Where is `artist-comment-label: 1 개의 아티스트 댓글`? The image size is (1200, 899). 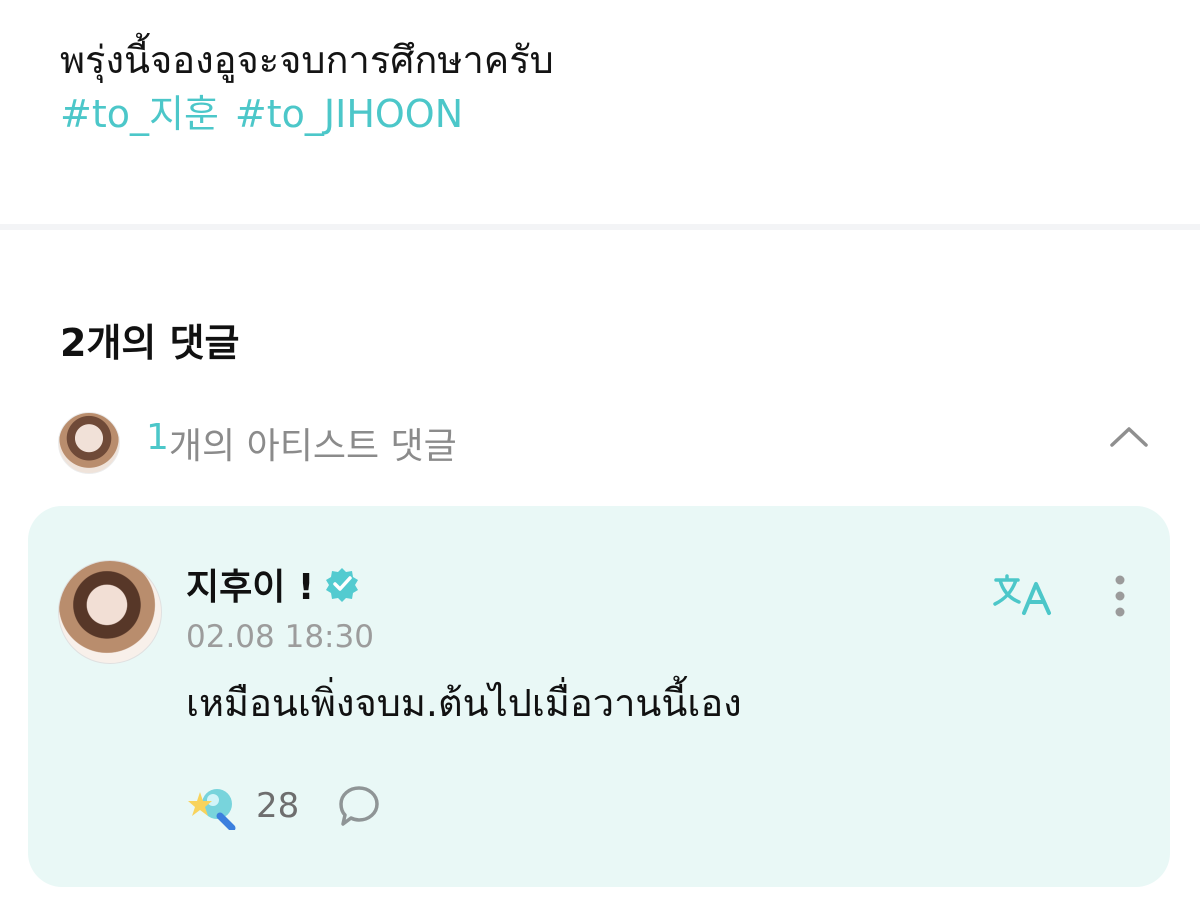 artist-comment-label: 1 개의 아티스트 댓글 is located at coordinates (301, 443).